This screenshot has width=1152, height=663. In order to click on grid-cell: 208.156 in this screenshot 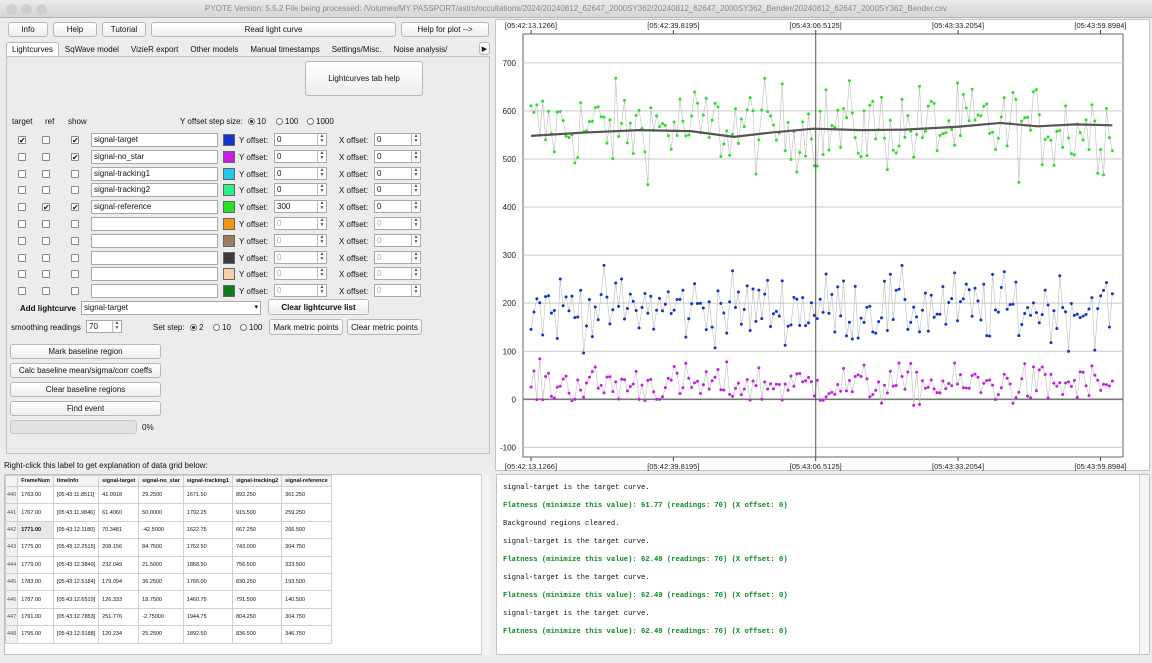, I will do `click(119, 547)`.